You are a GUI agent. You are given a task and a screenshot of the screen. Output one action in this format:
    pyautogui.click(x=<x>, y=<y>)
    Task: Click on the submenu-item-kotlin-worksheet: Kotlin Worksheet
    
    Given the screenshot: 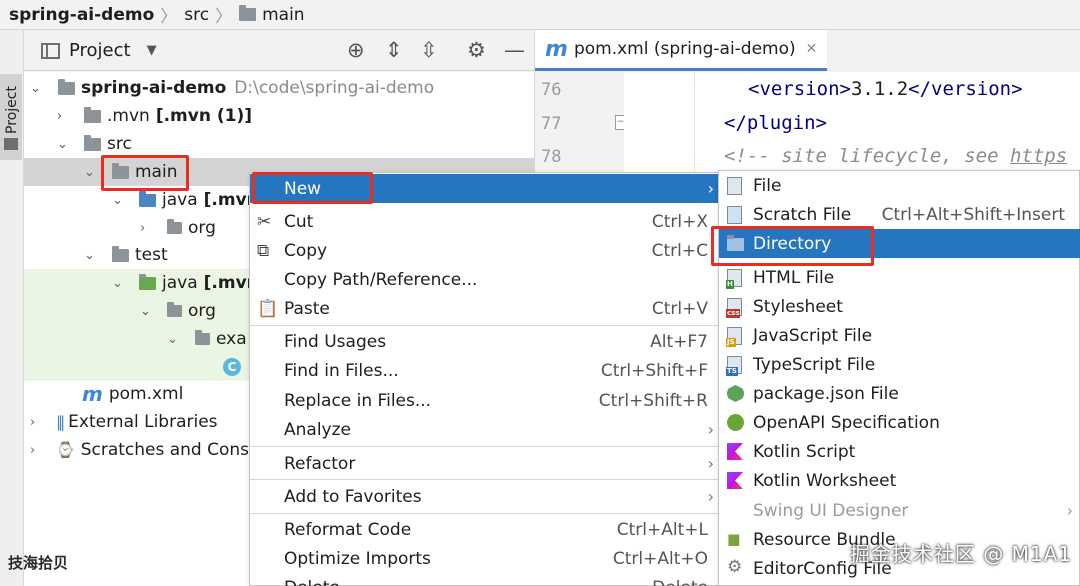 What is the action you would take?
    pyautogui.click(x=899, y=480)
    